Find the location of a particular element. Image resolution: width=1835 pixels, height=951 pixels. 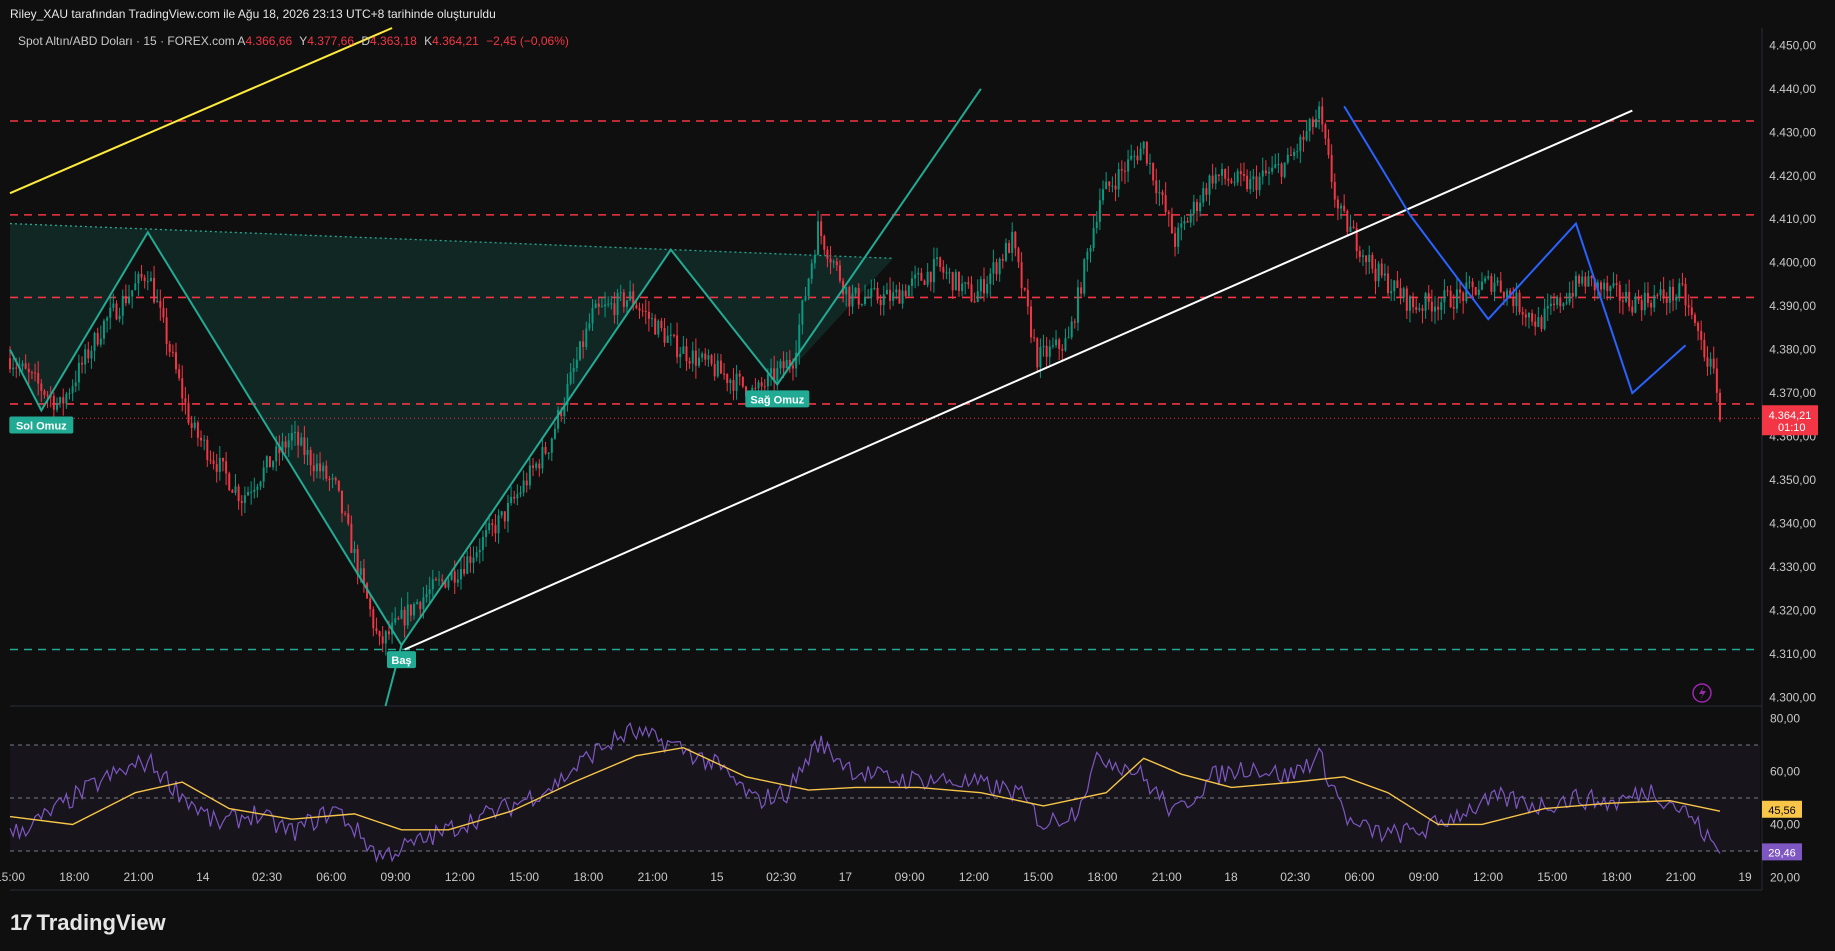

time-axis-tick: 02:30 is located at coordinates (267, 877).